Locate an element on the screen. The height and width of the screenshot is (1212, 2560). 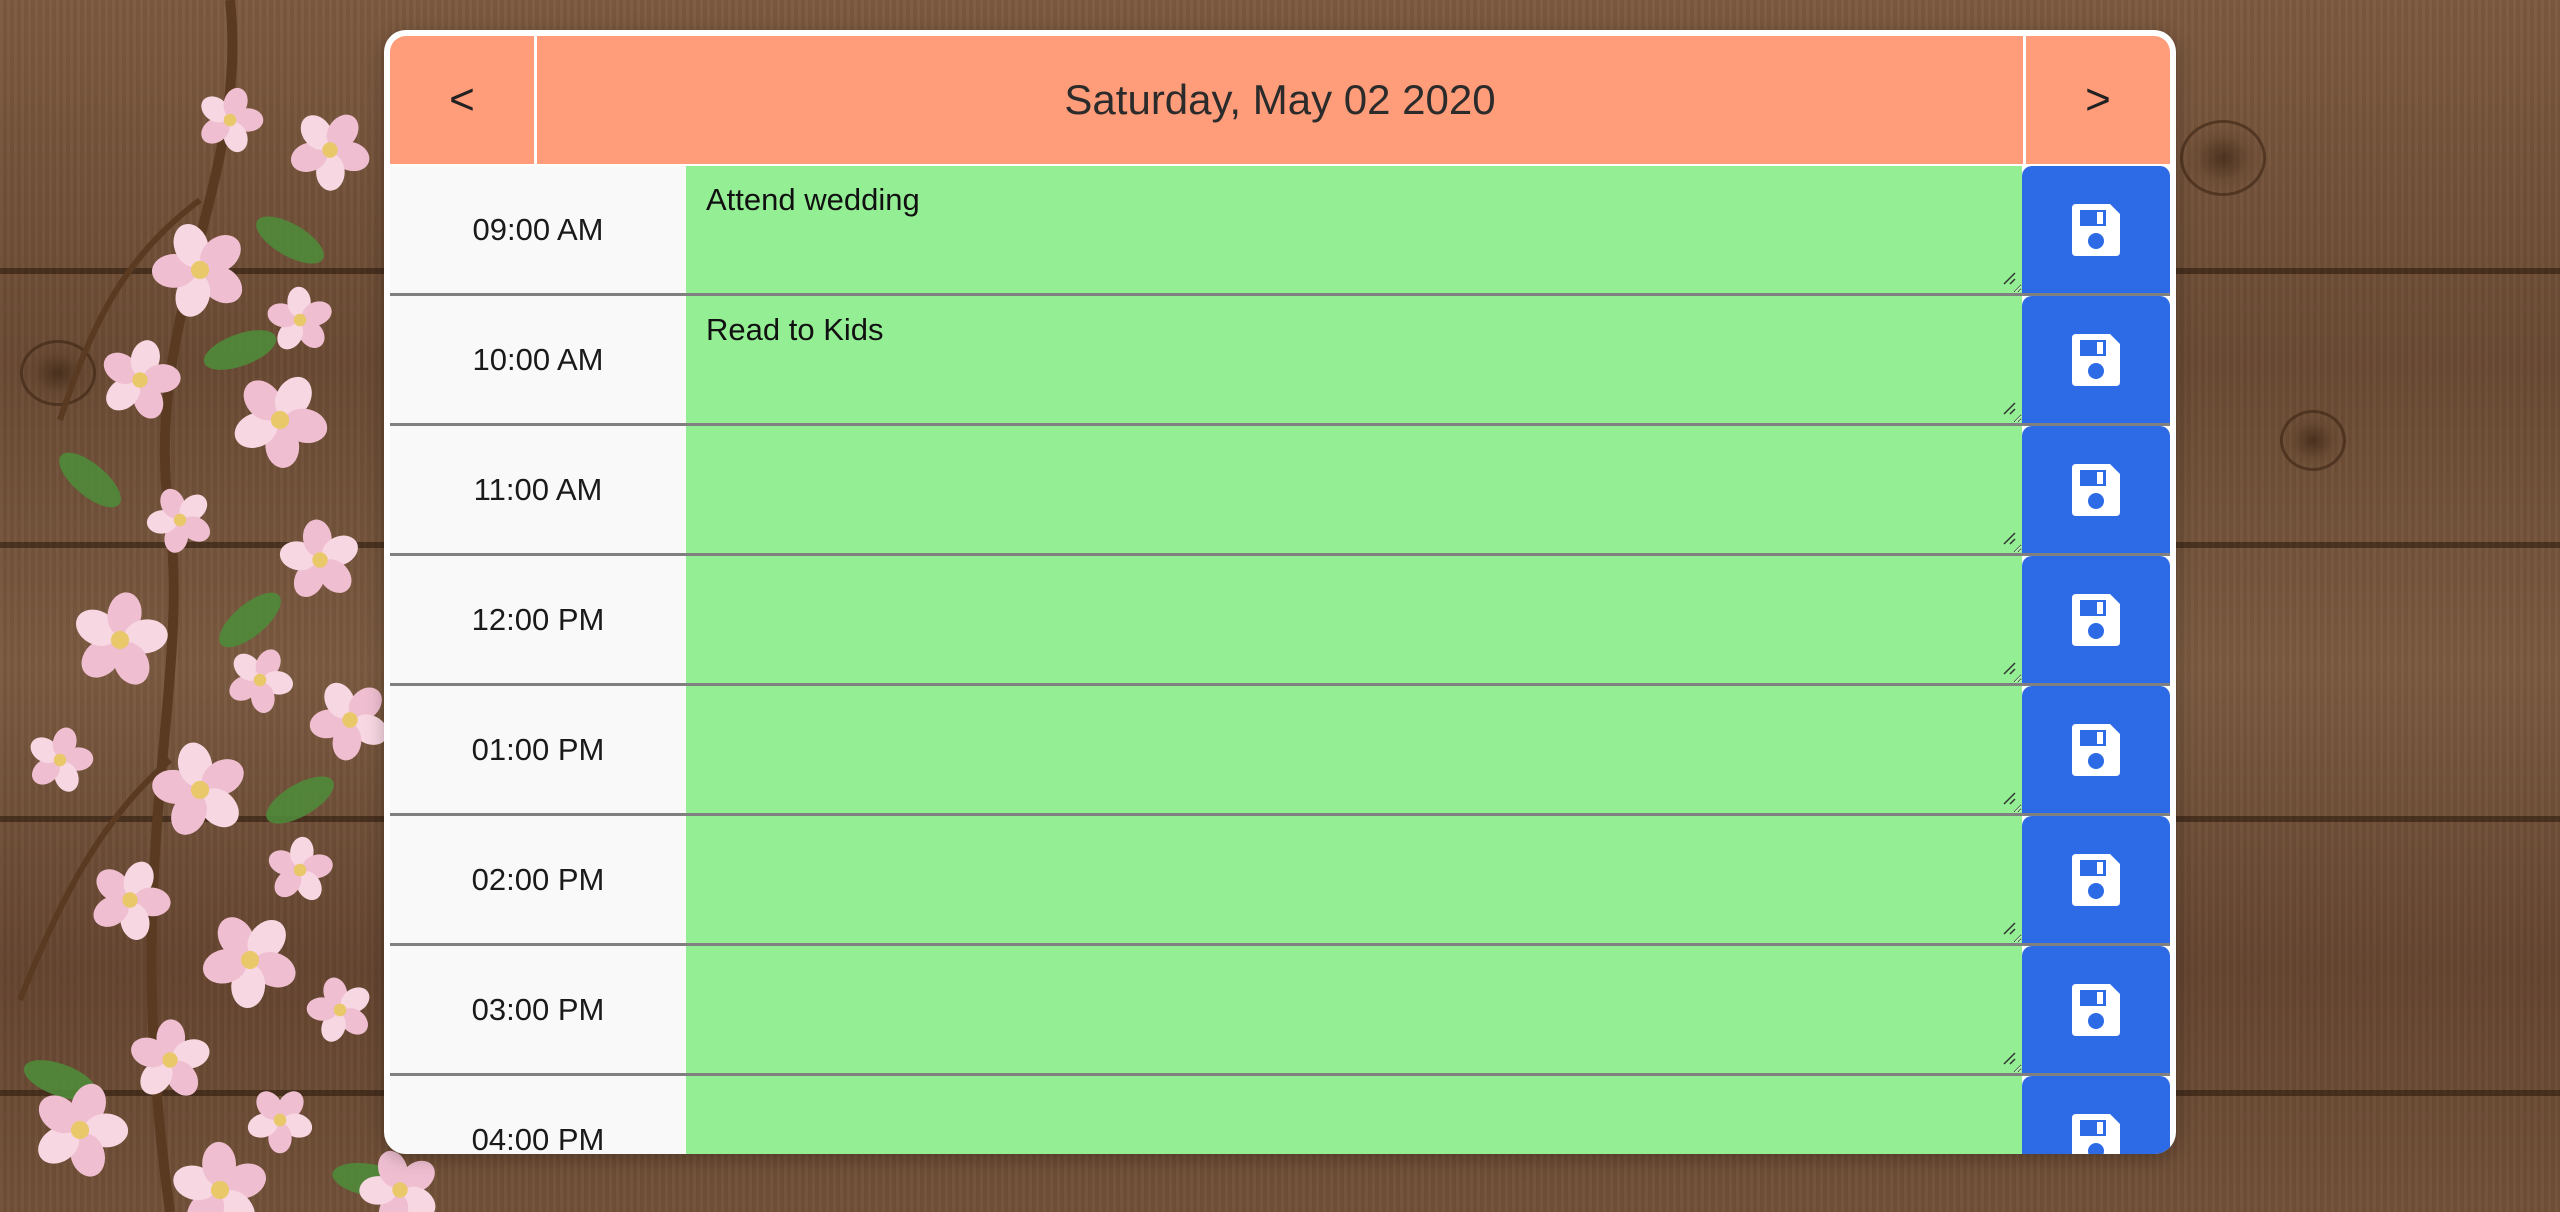
event-cell: Attend wedding is located at coordinates (1354, 229).